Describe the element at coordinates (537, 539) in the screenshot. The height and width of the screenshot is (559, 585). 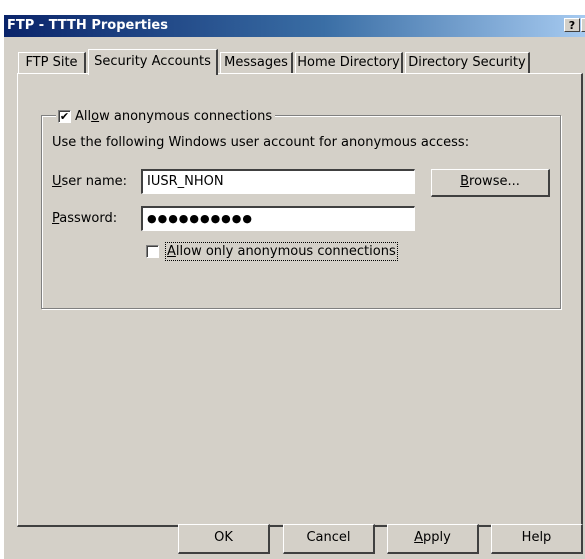
I see `help-button: Help` at that location.